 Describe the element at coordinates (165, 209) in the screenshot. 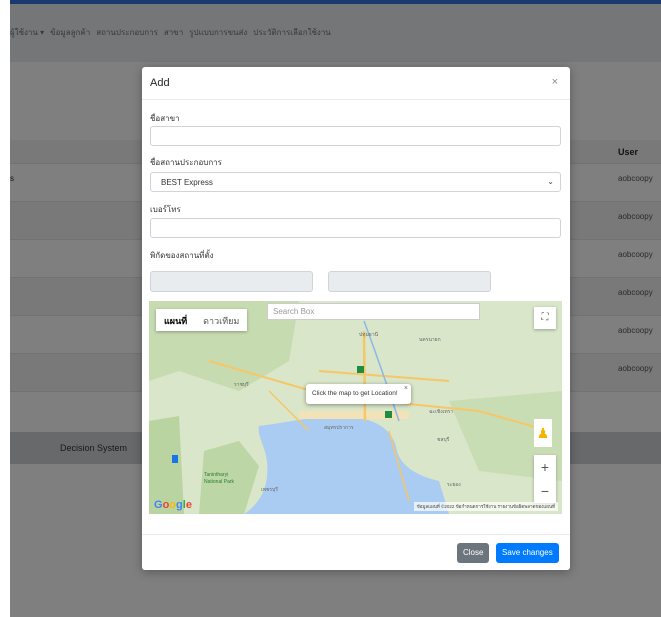

I see `phone-label: เบอร์โทร` at that location.